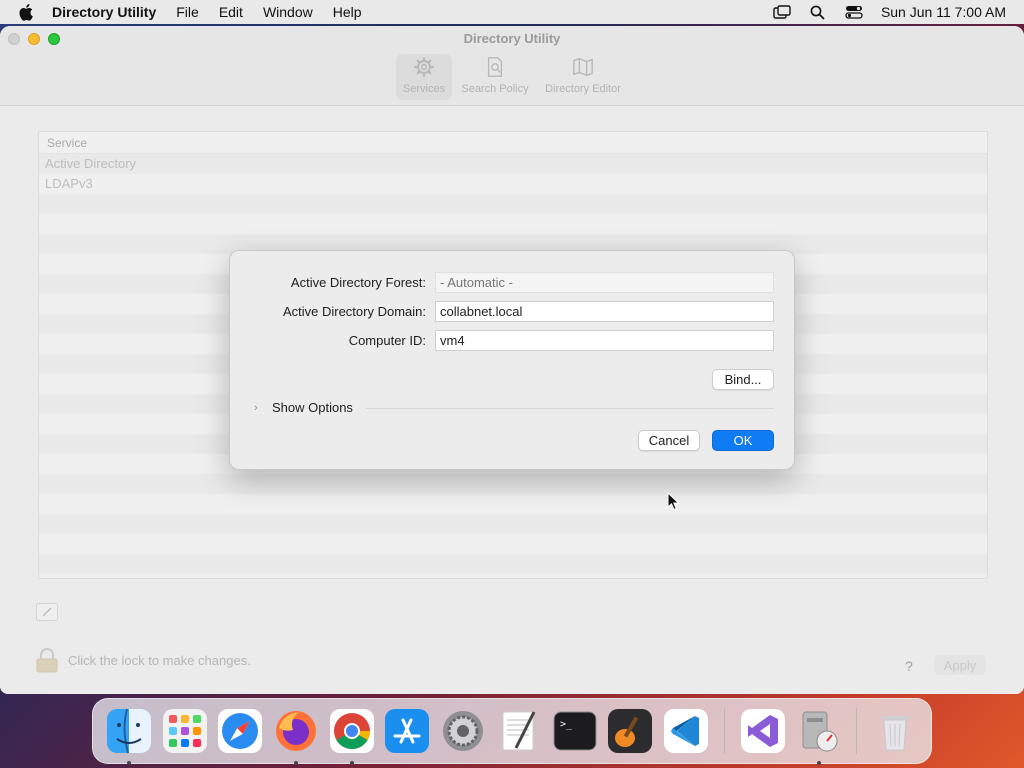  I want to click on search-policy-icon, so click(495, 67).